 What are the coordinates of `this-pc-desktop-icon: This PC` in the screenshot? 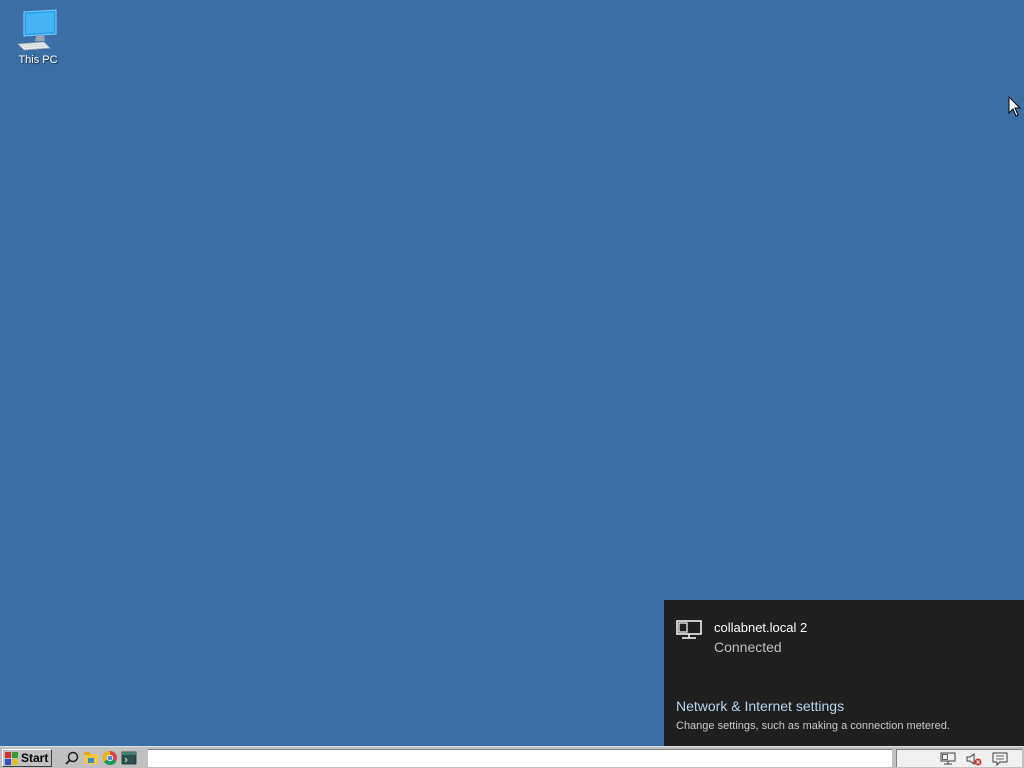 It's located at (38, 37).